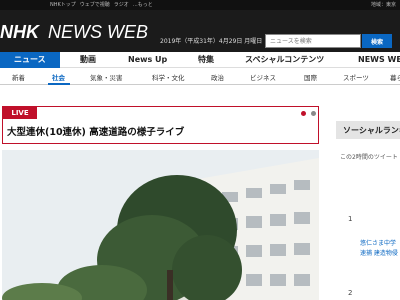  What do you see at coordinates (369, 157) in the screenshot?
I see `social-ranking-subtitle: この2時間のツイート` at bounding box center [369, 157].